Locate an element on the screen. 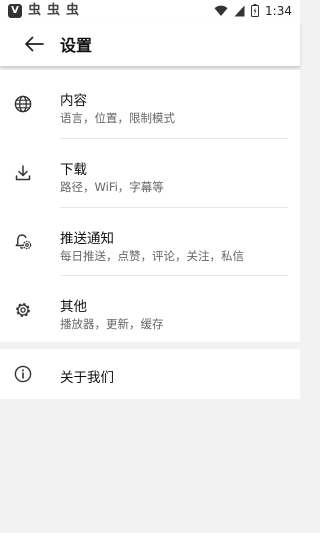 The width and height of the screenshot is (320, 533). settings-item-title: 其他 is located at coordinates (73, 307).